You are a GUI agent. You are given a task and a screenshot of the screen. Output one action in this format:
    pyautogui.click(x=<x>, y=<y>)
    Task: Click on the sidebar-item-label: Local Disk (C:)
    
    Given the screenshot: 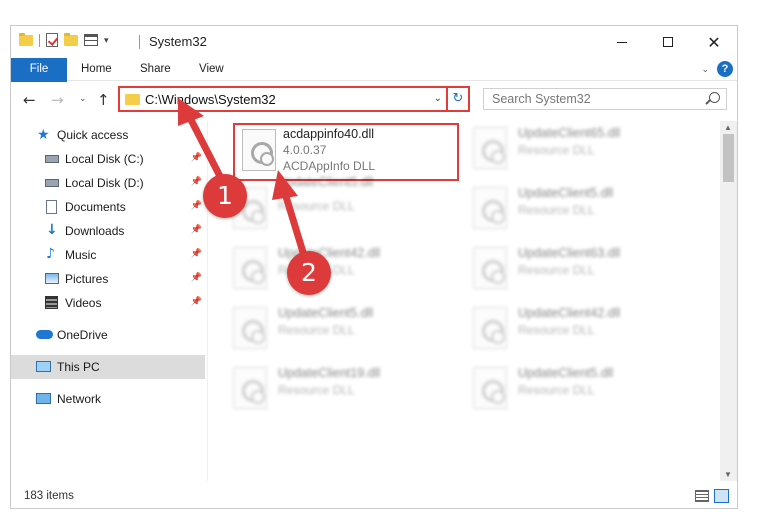 What is the action you would take?
    pyautogui.click(x=104, y=159)
    